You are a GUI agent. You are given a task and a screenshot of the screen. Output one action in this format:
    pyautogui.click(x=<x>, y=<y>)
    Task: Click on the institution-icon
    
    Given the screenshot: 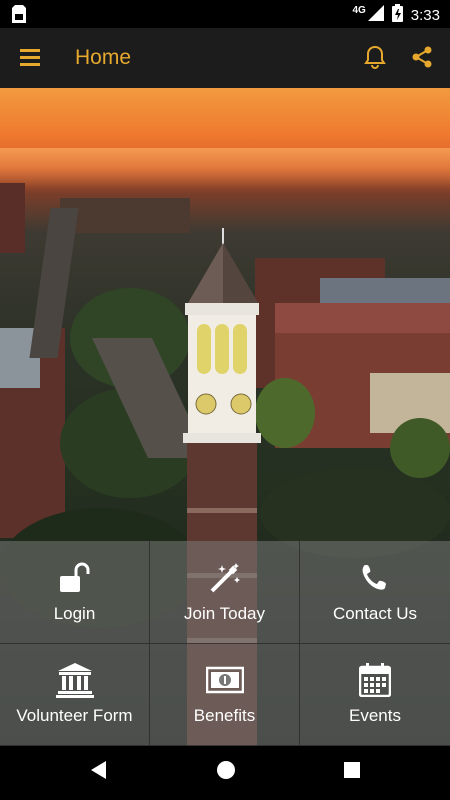 What is the action you would take?
    pyautogui.click(x=74, y=680)
    